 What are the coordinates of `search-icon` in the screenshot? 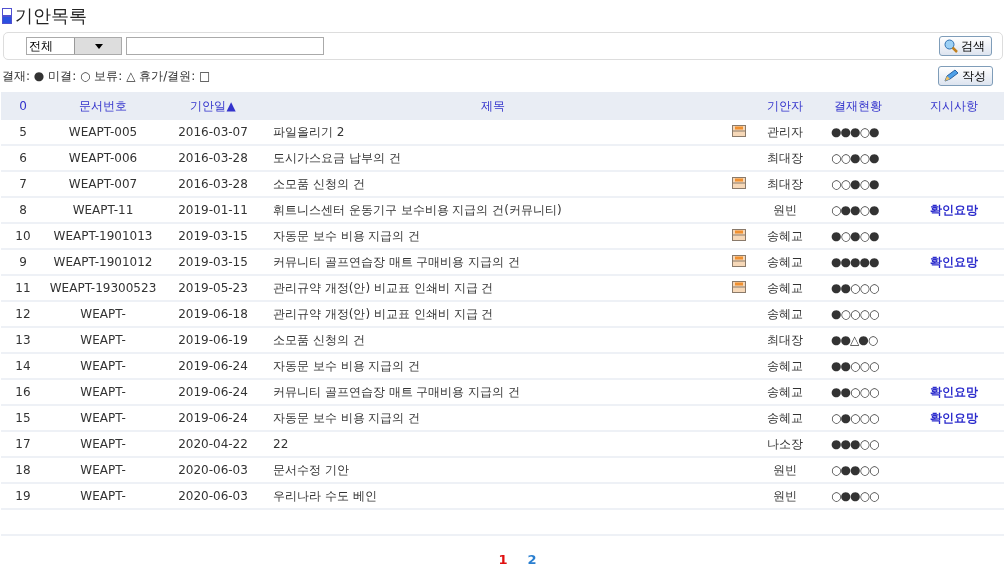 It's located at (951, 46).